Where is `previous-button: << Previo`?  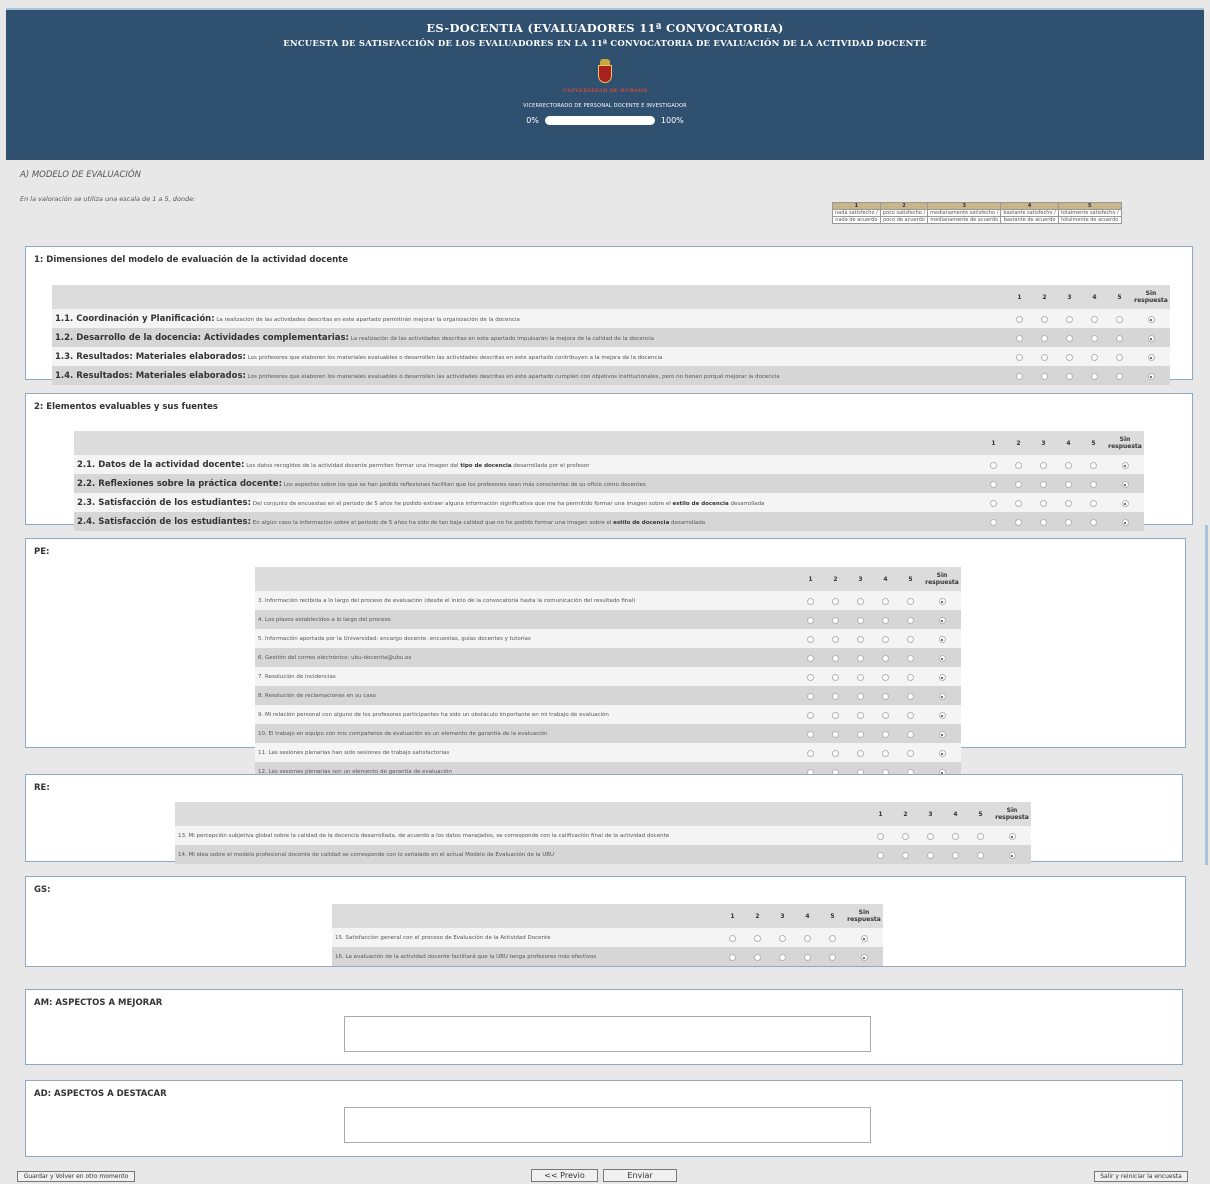 previous-button: << Previo is located at coordinates (564, 1175).